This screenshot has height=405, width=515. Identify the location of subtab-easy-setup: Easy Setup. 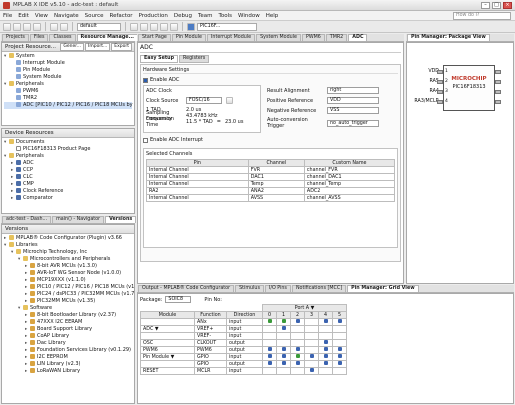
(159, 59).